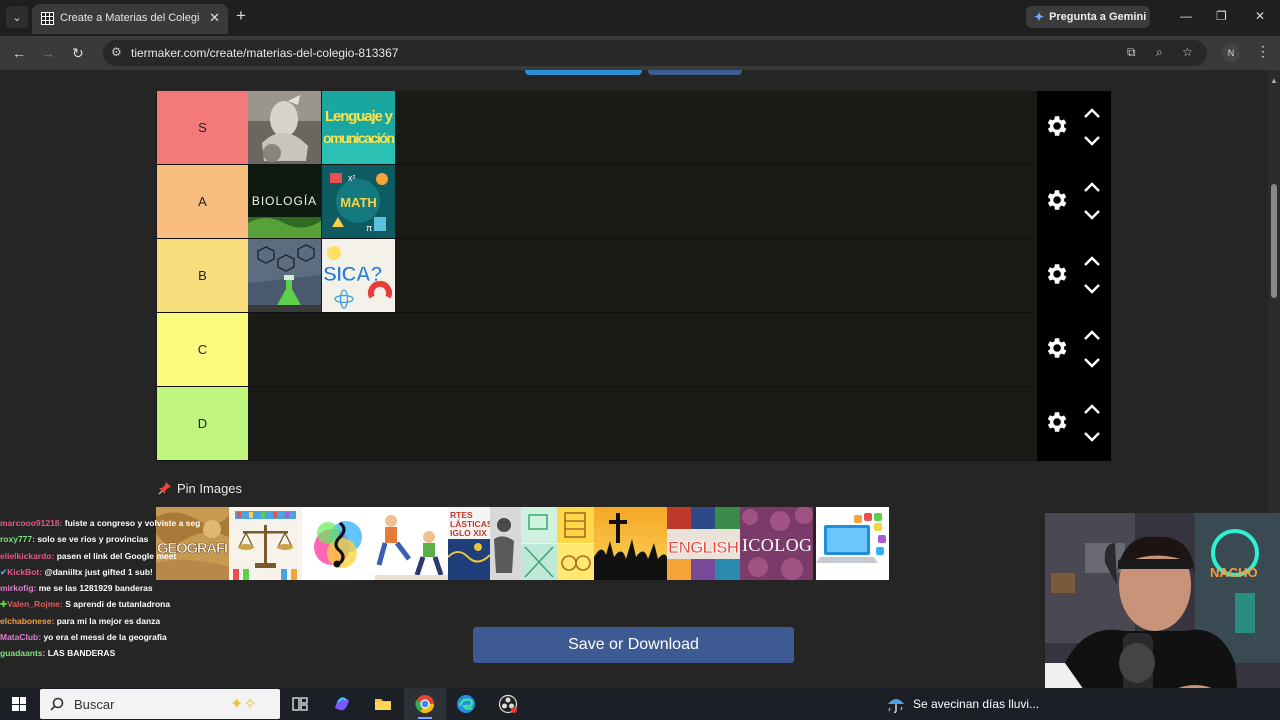 This screenshot has height=720, width=1280. I want to click on chat-message: ✚Valen_Rojme: S aprendi de tutanladrona, so click(100, 604).